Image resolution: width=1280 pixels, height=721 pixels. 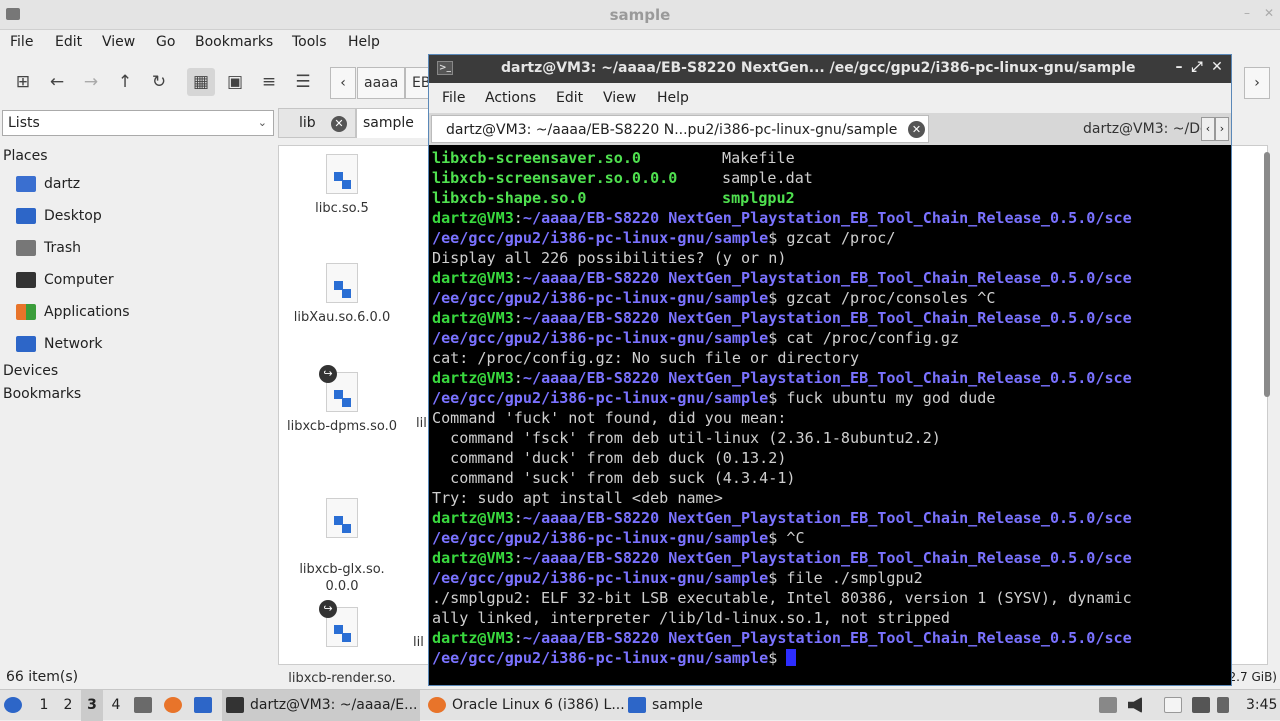 What do you see at coordinates (25, 156) in the screenshot?
I see `places-heading: Places` at bounding box center [25, 156].